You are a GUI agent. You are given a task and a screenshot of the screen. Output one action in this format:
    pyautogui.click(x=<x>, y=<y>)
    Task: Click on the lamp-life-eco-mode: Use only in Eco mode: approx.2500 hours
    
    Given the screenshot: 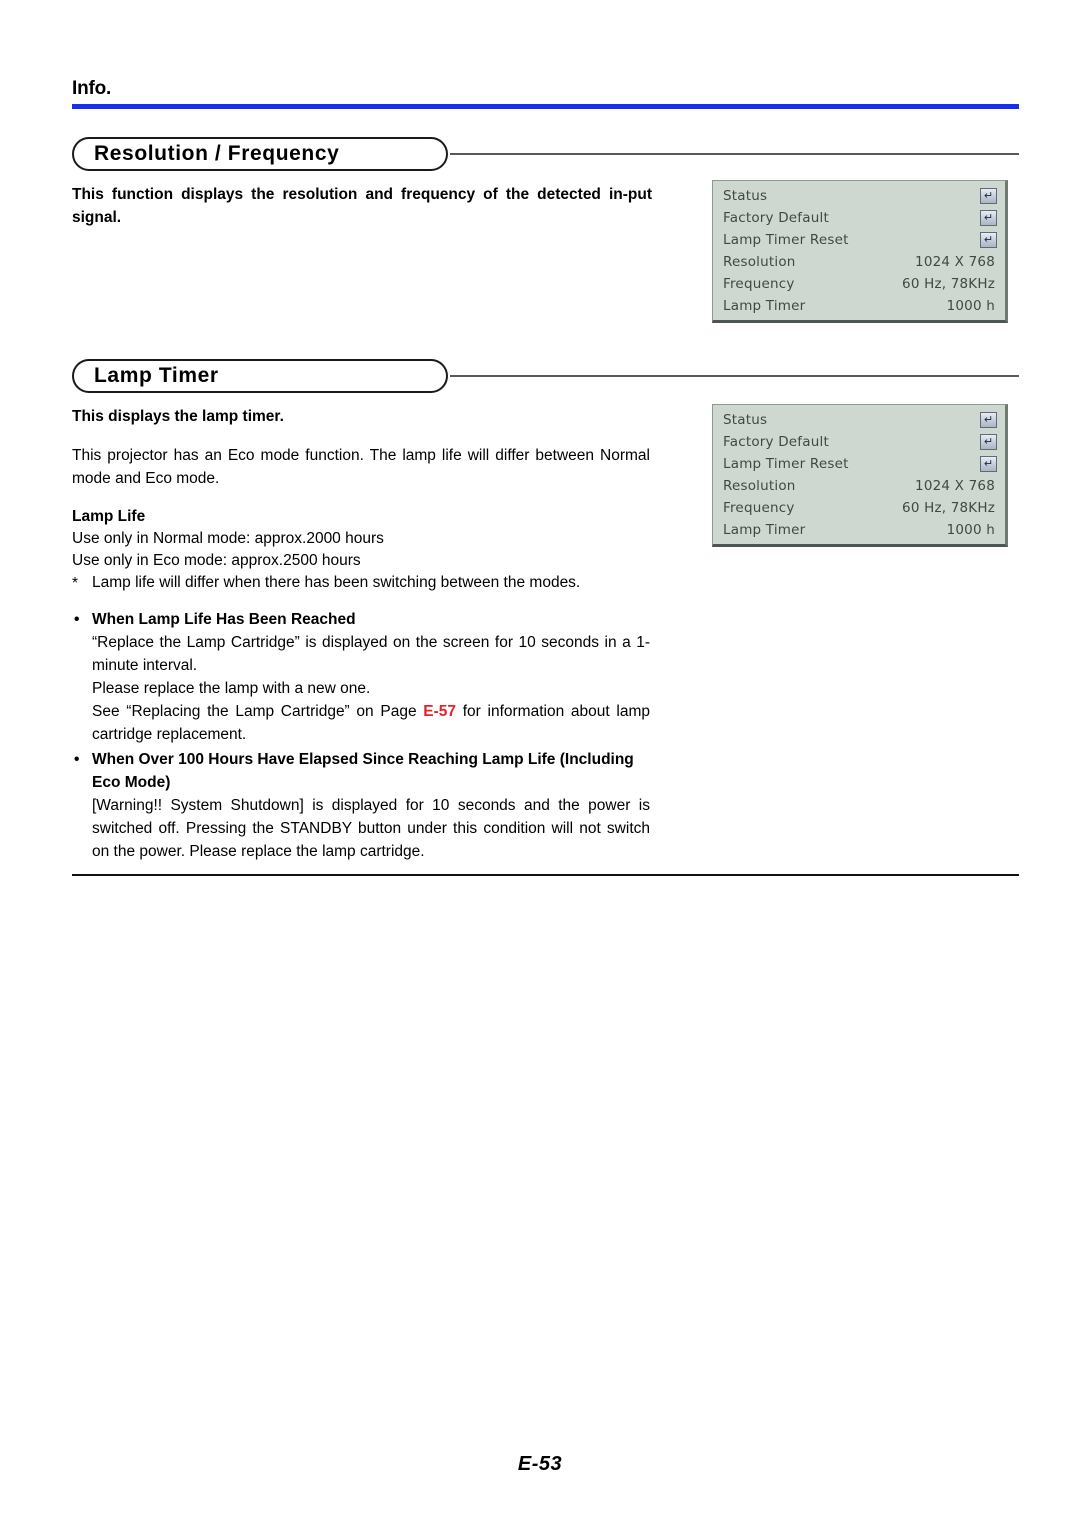 What is the action you would take?
    pyautogui.click(x=216, y=560)
    